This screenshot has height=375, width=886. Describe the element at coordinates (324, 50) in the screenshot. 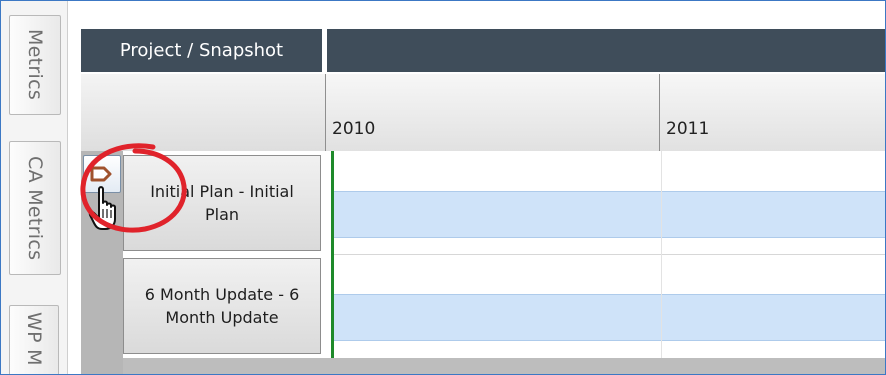

I see `header-separator` at that location.